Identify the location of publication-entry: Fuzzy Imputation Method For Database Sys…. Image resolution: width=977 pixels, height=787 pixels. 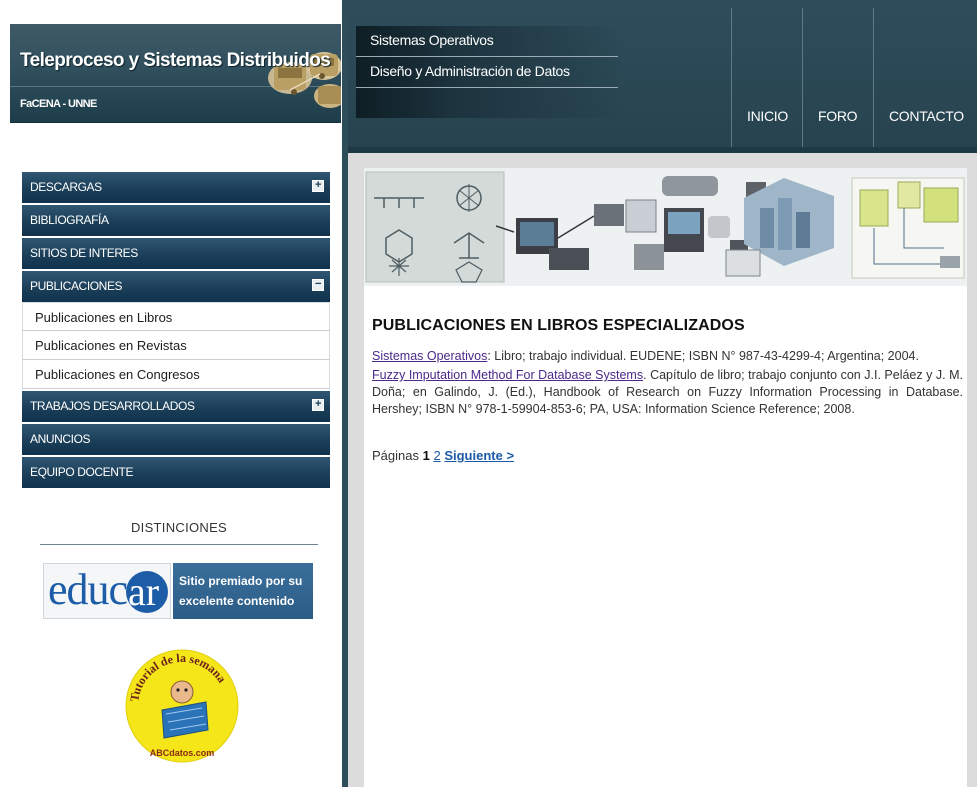
(667, 392).